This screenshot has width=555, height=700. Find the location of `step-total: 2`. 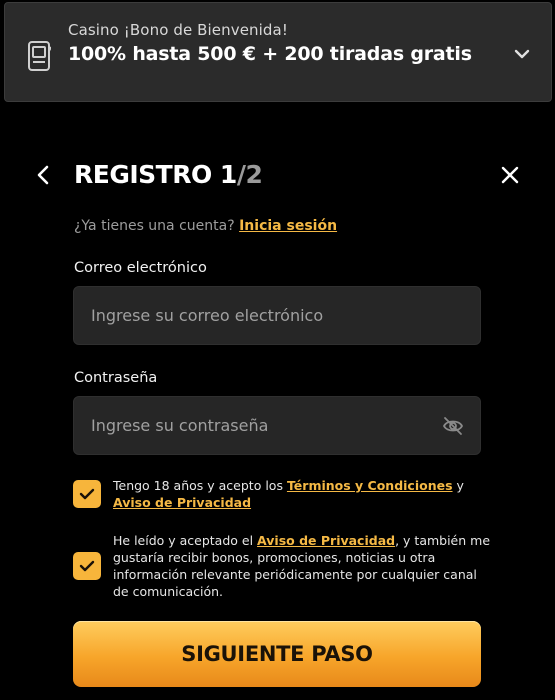

step-total: 2 is located at coordinates (254, 174).